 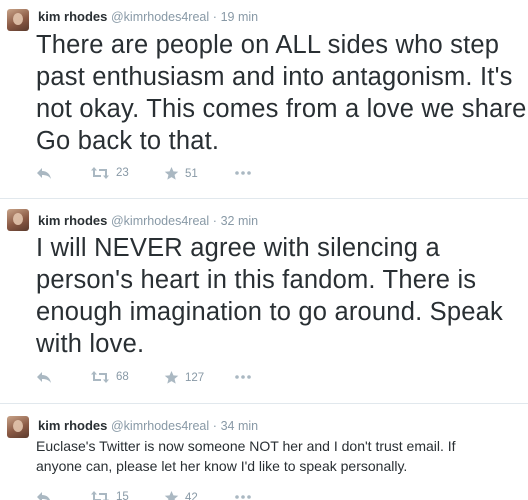 I want to click on tweet-text-line: person's heart in this fandom. There is, so click(x=256, y=280).